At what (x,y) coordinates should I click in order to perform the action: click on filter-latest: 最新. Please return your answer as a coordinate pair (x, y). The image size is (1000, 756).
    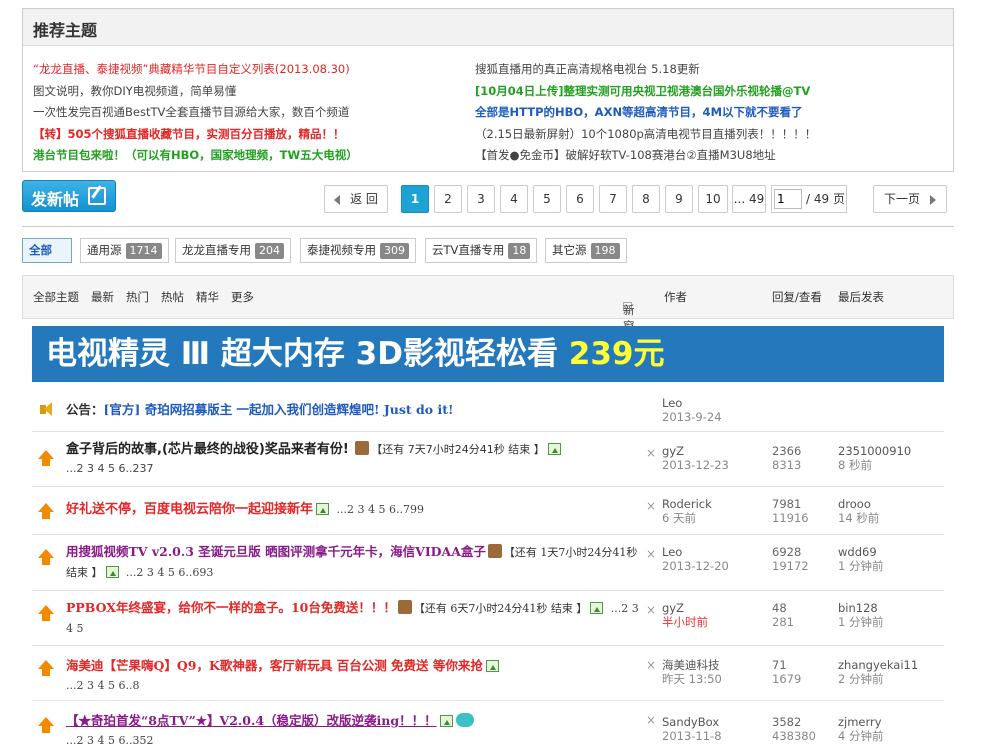
    Looking at the image, I should click on (102, 297).